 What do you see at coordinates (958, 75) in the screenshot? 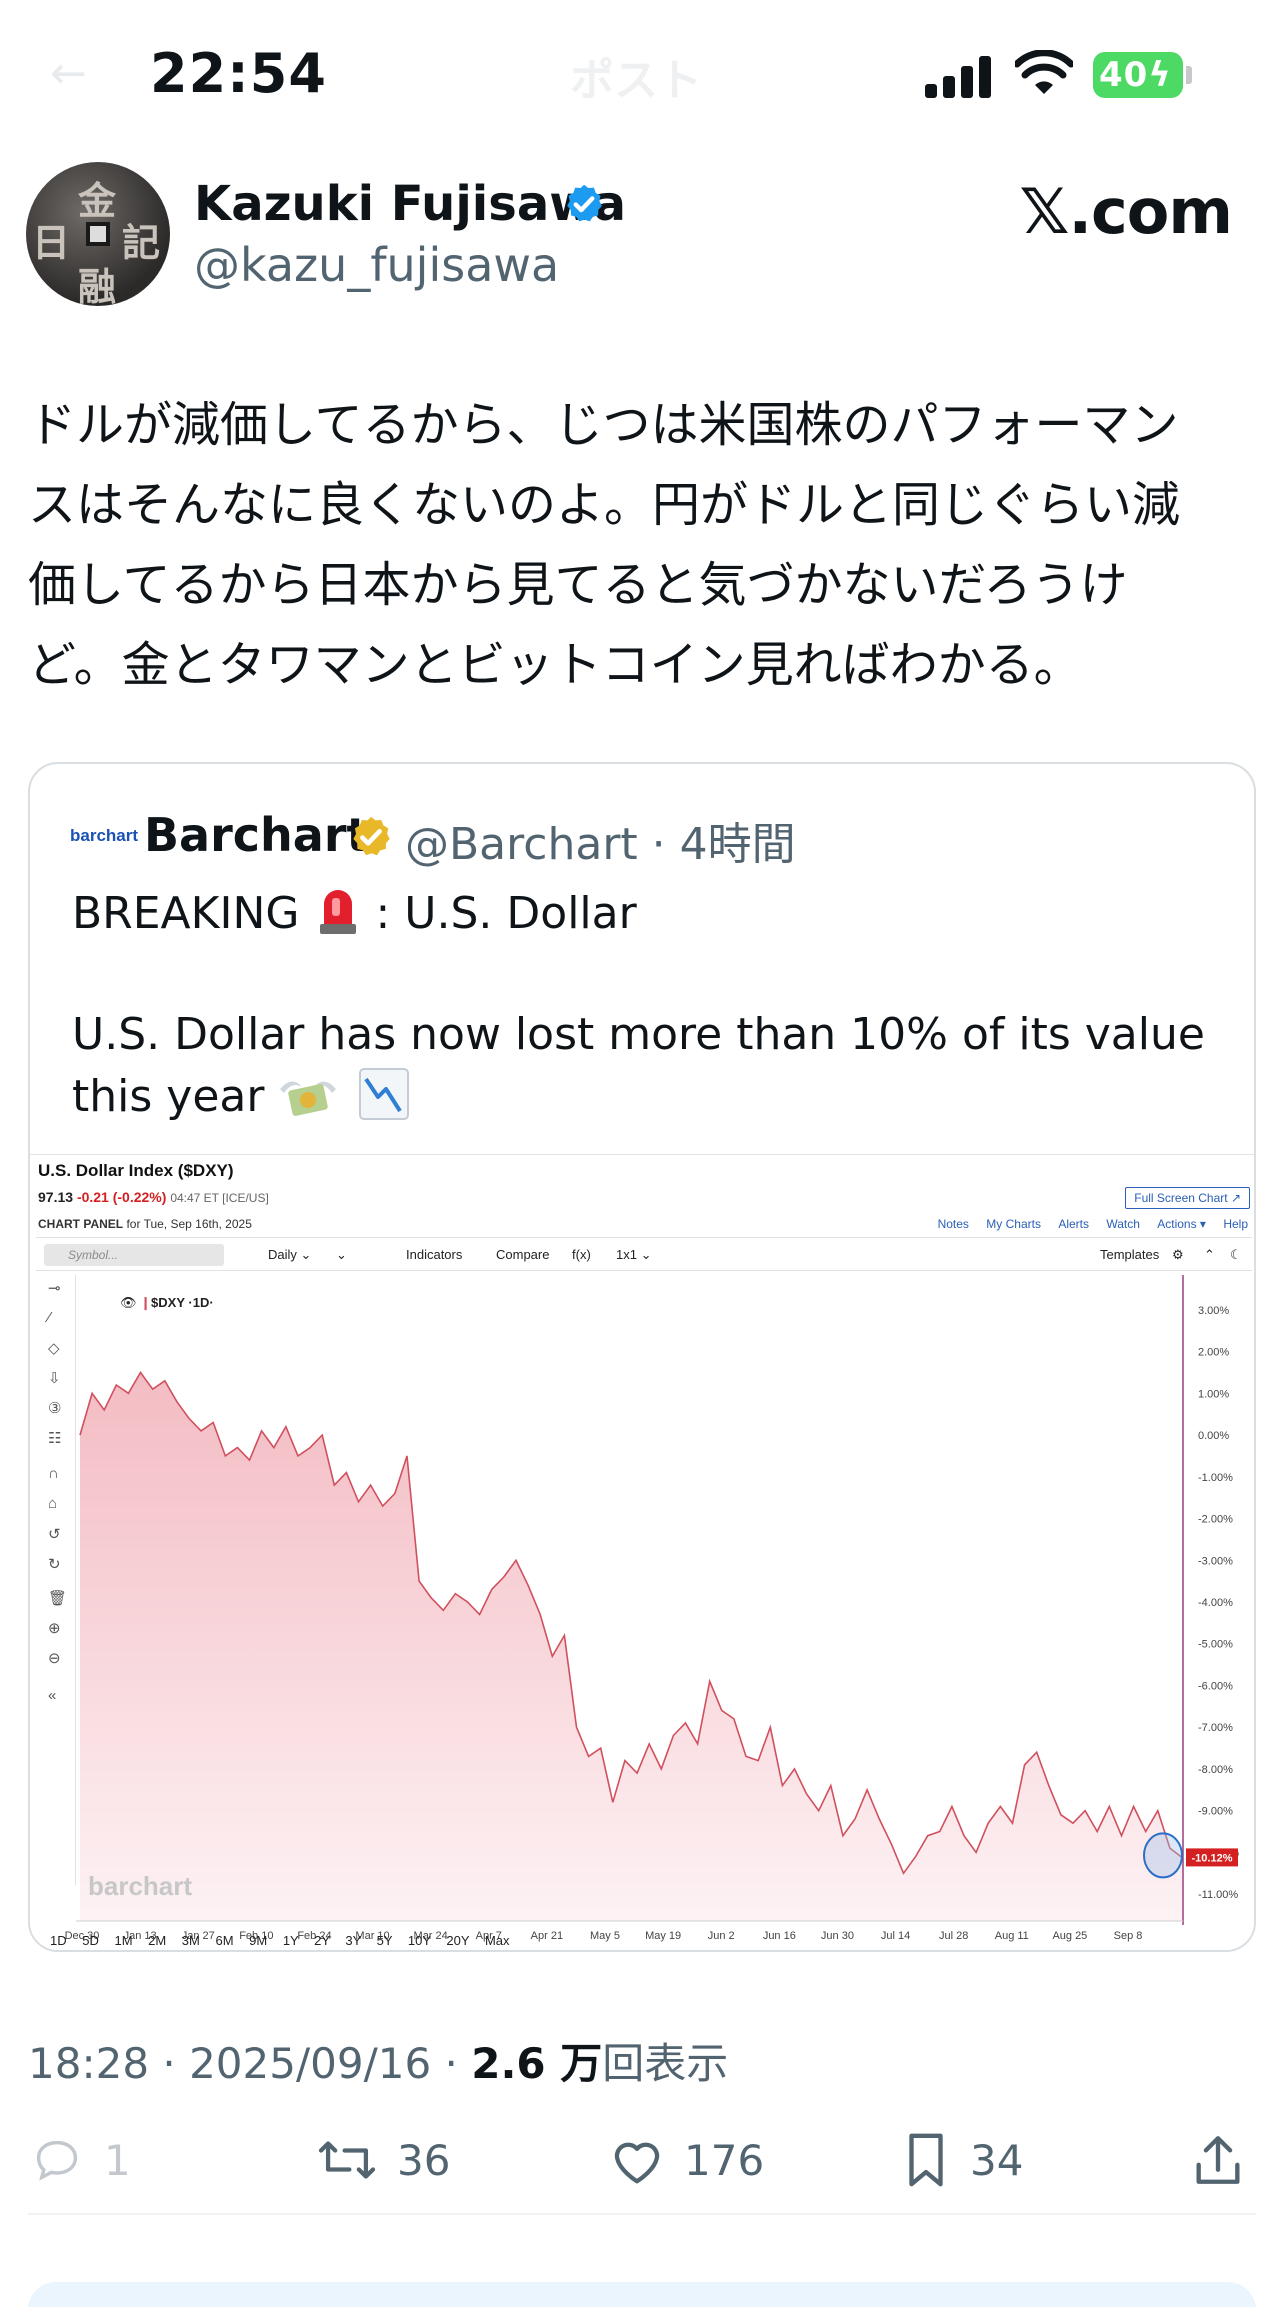
I see `cellular-signal-icon` at bounding box center [958, 75].